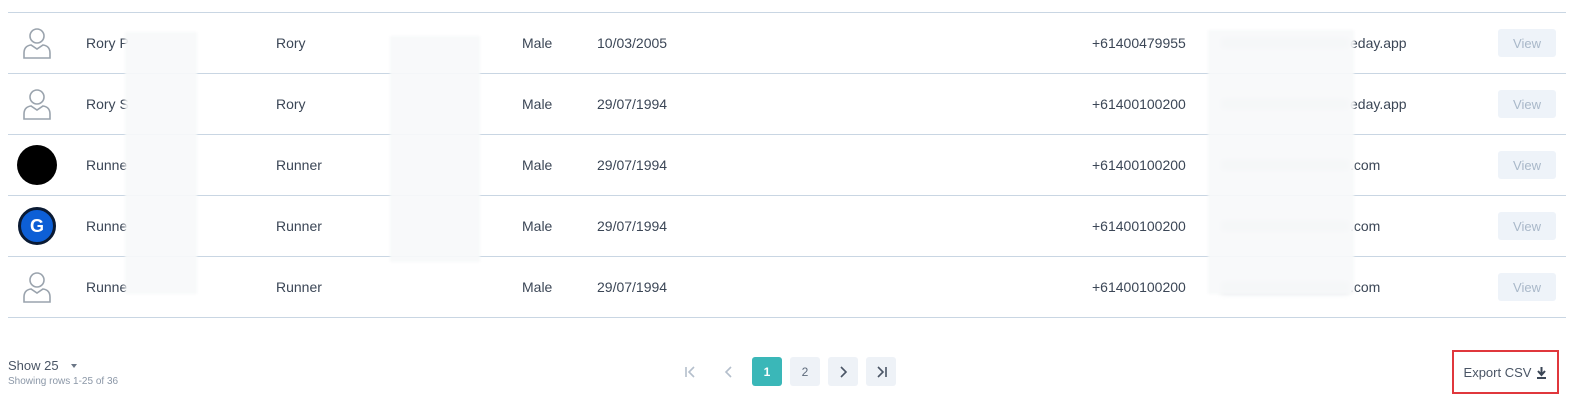 The image size is (1586, 408). I want to click on avatar: G, so click(37, 226).